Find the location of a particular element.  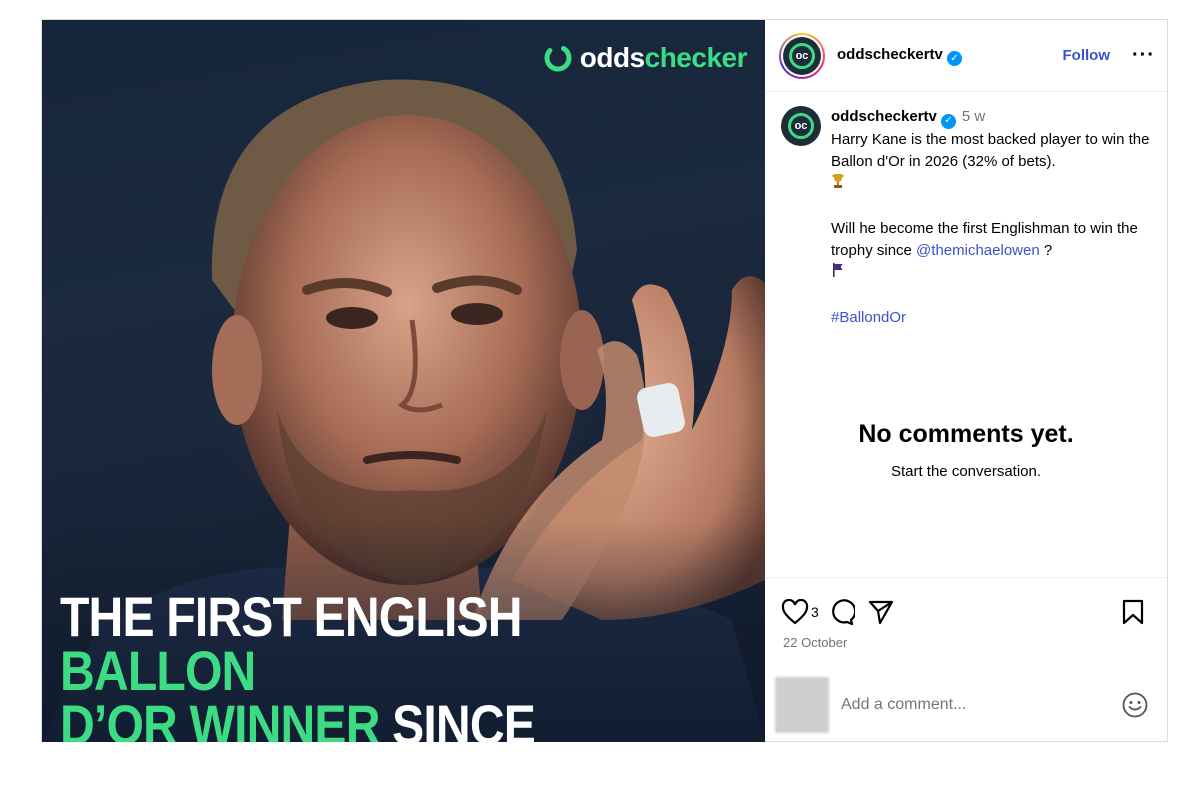

profile-avatar: oc is located at coordinates (802, 55).